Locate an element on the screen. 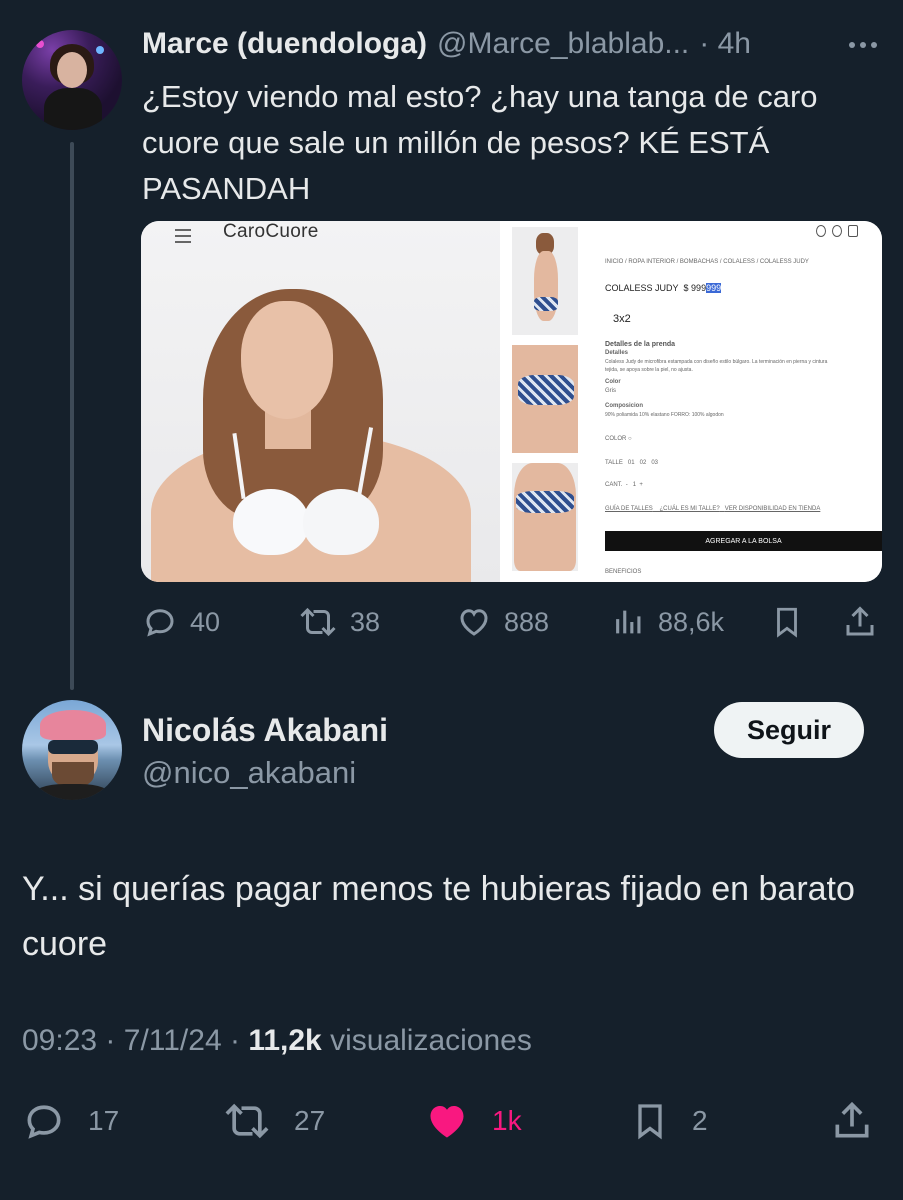 This screenshot has width=903, height=1200. bookmark-button is located at coordinates (787, 622).